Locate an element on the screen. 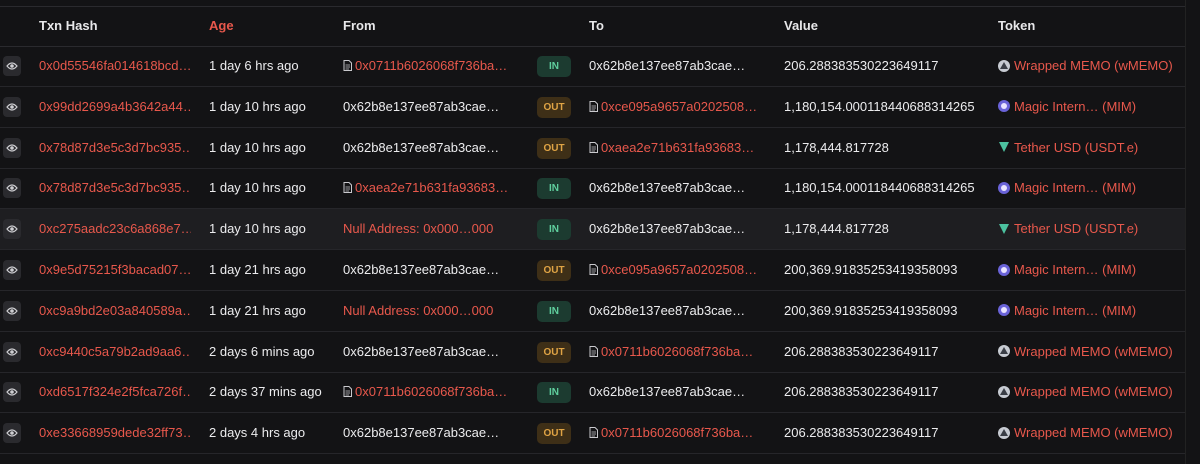 This screenshot has height=464, width=1200. age-text: 2 days 6 mins ago is located at coordinates (262, 351).